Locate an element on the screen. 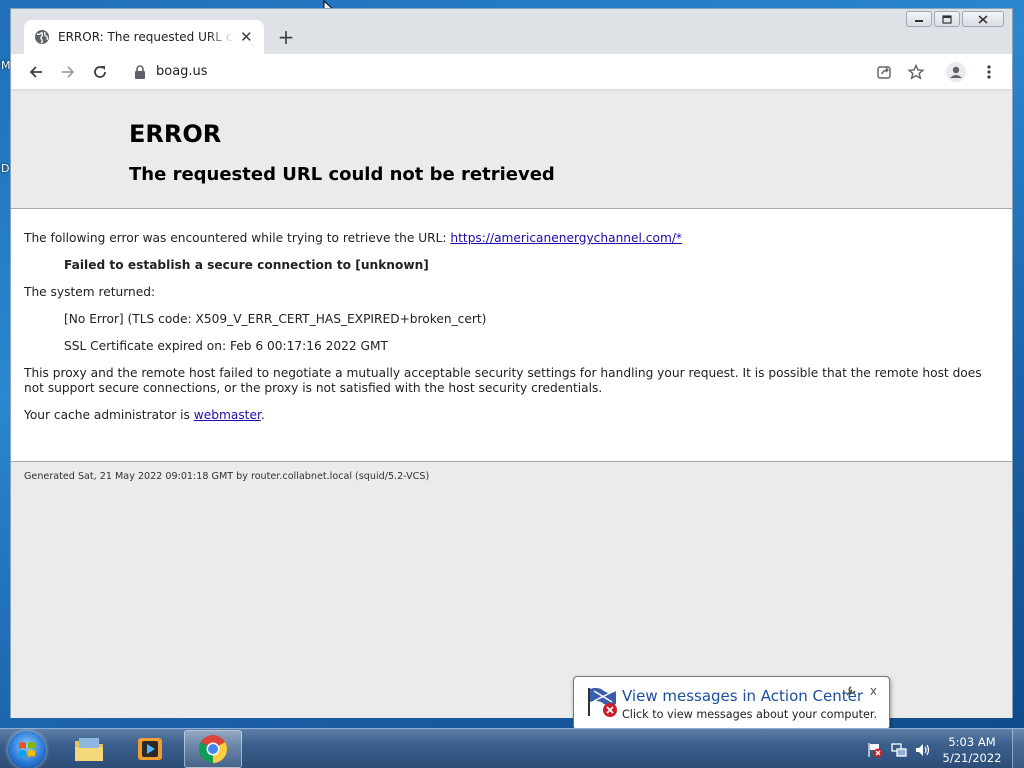 The width and height of the screenshot is (1024, 768). action-center-flag-icon is located at coordinates (602, 702).